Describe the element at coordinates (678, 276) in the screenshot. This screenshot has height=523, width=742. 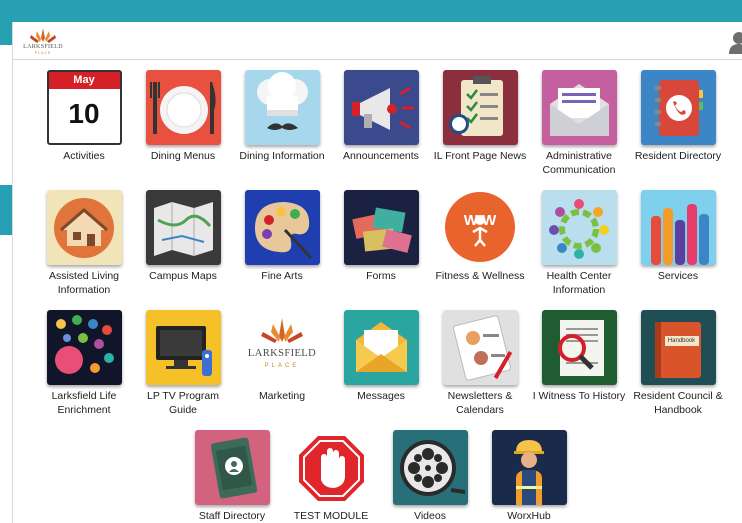
I see `tile-label: Services` at that location.